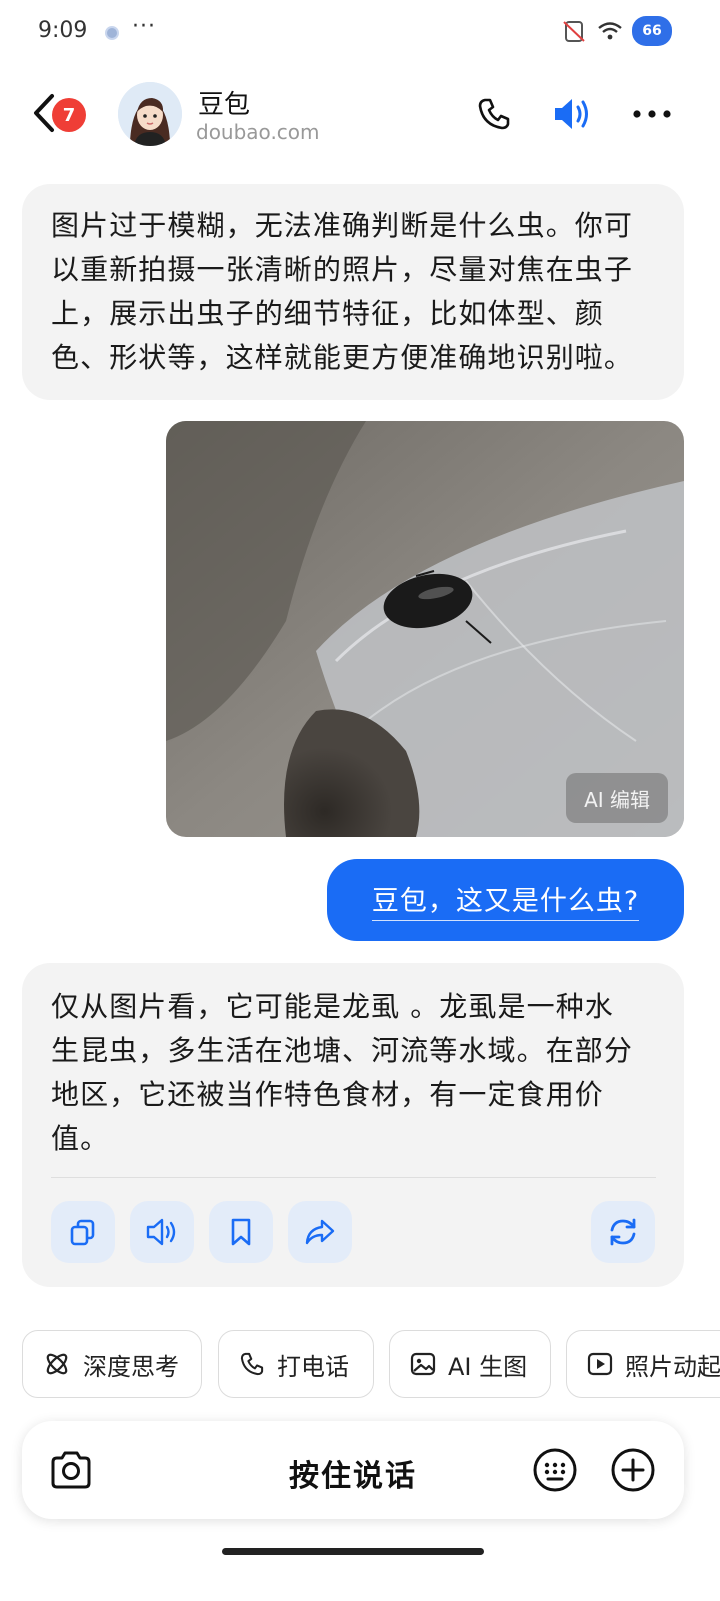 This screenshot has width=720, height=1601. I want to click on add-button, so click(633, 1470).